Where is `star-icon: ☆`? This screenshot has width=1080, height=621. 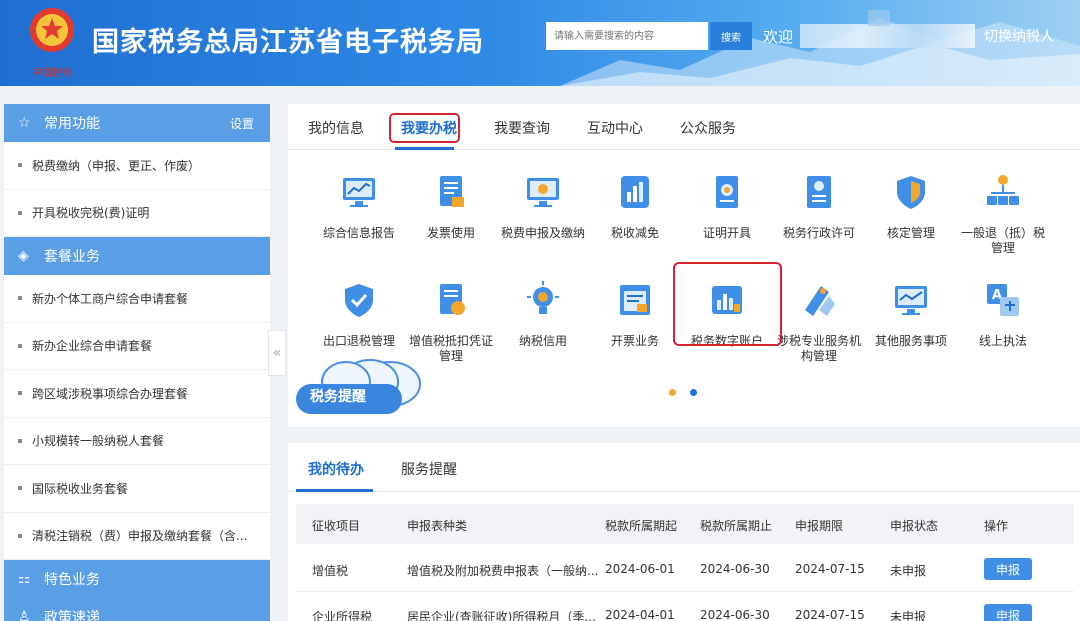 star-icon: ☆ is located at coordinates (24, 123).